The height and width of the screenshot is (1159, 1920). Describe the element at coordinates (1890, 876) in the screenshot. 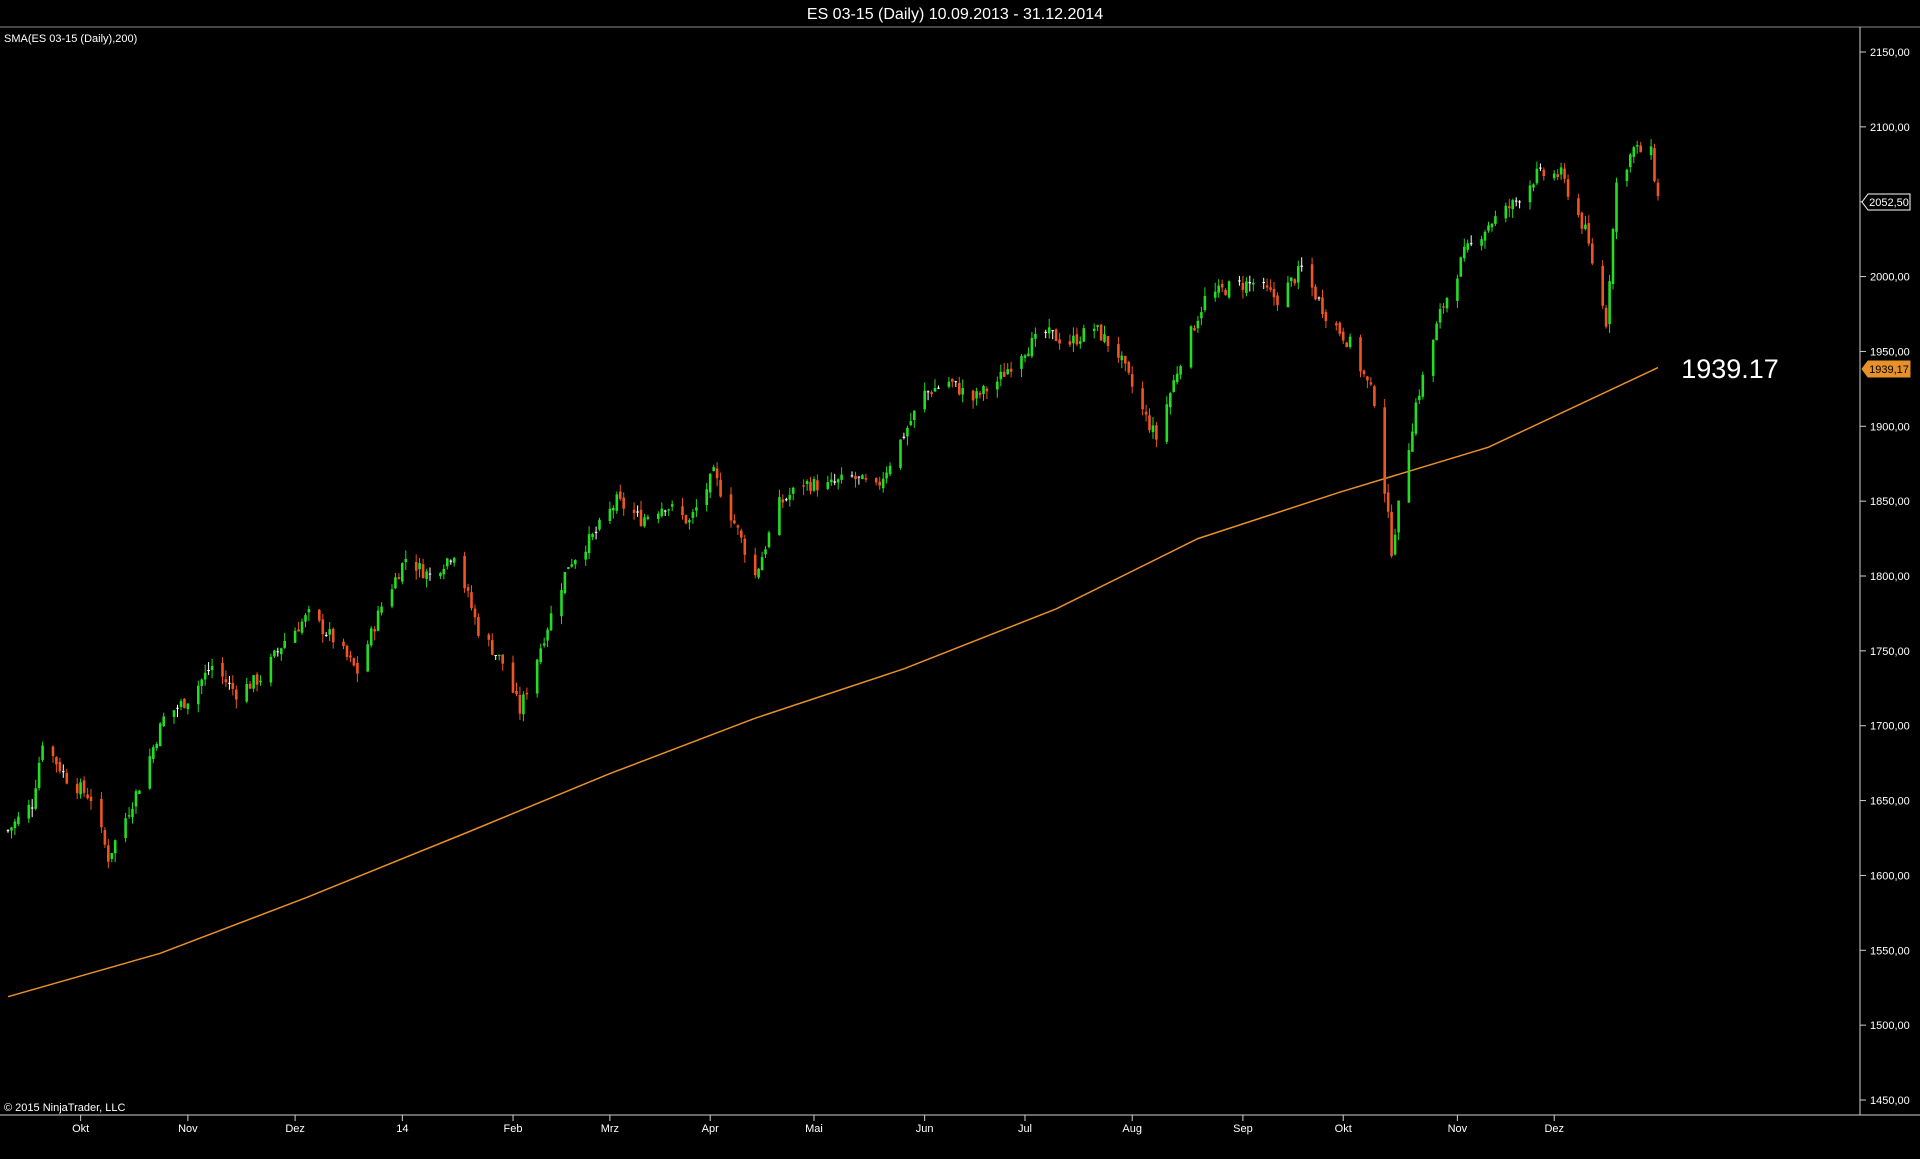

I see `y-tick-label: 1600,00` at that location.